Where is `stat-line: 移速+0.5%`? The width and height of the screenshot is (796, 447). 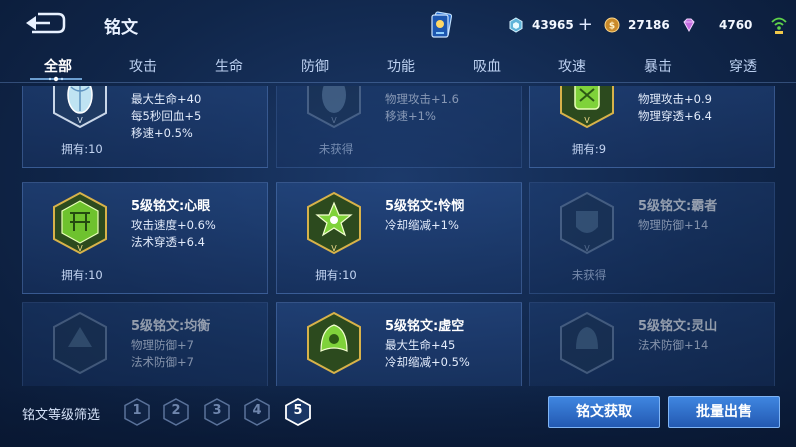 stat-line: 移速+0.5% is located at coordinates (162, 133).